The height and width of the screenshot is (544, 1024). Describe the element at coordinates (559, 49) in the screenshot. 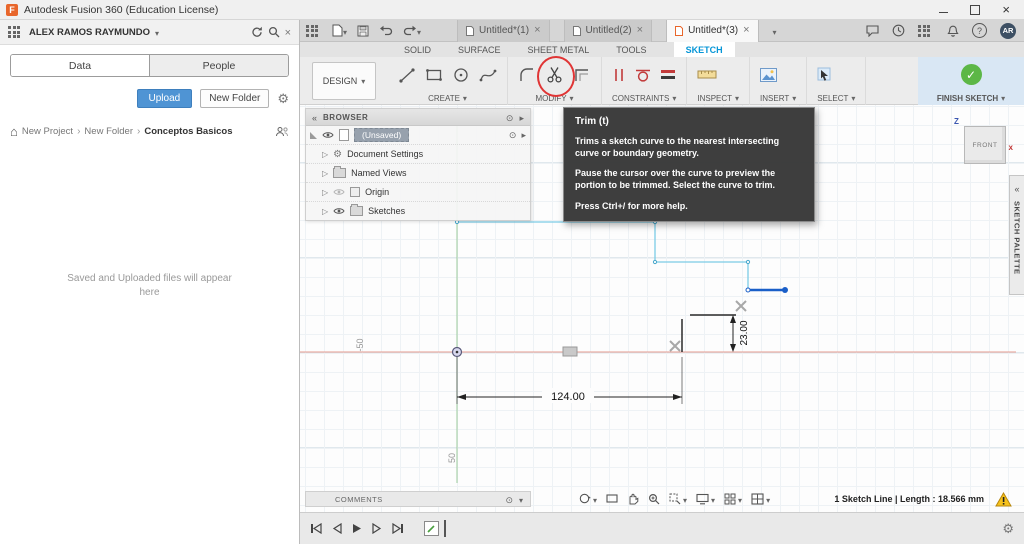

I see `tab-sheet-metal: SHEET METAL` at that location.